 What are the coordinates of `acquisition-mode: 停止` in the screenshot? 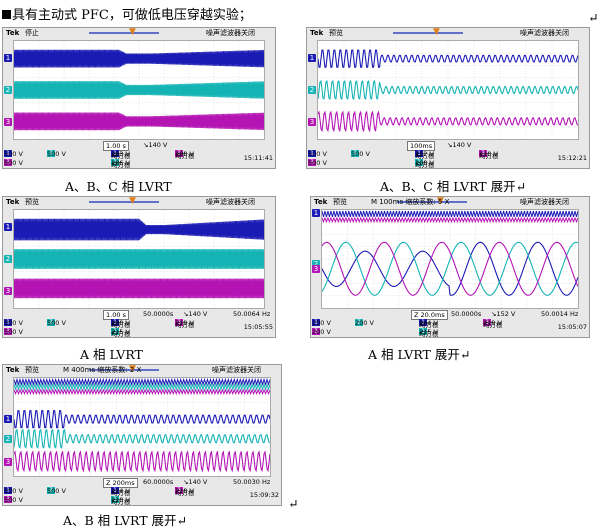 It's located at (32, 33).